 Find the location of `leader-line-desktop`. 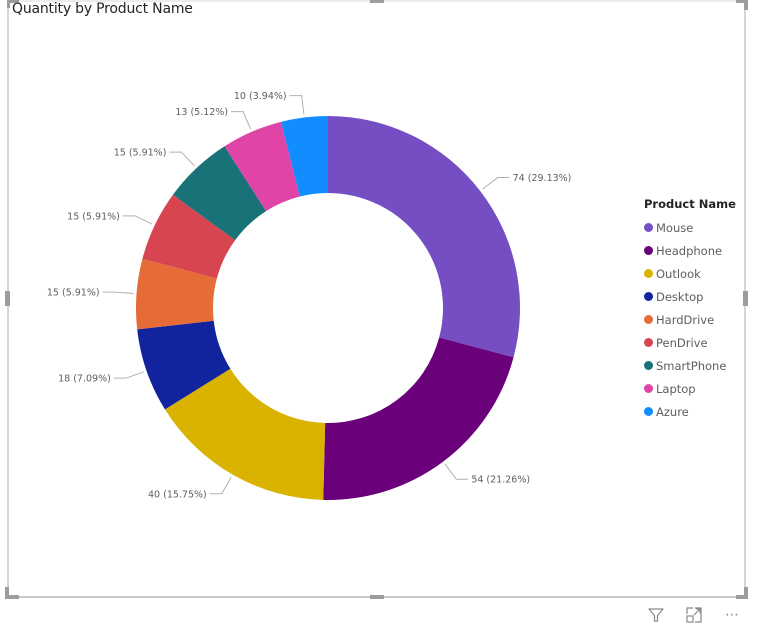

leader-line-desktop is located at coordinates (128, 375).